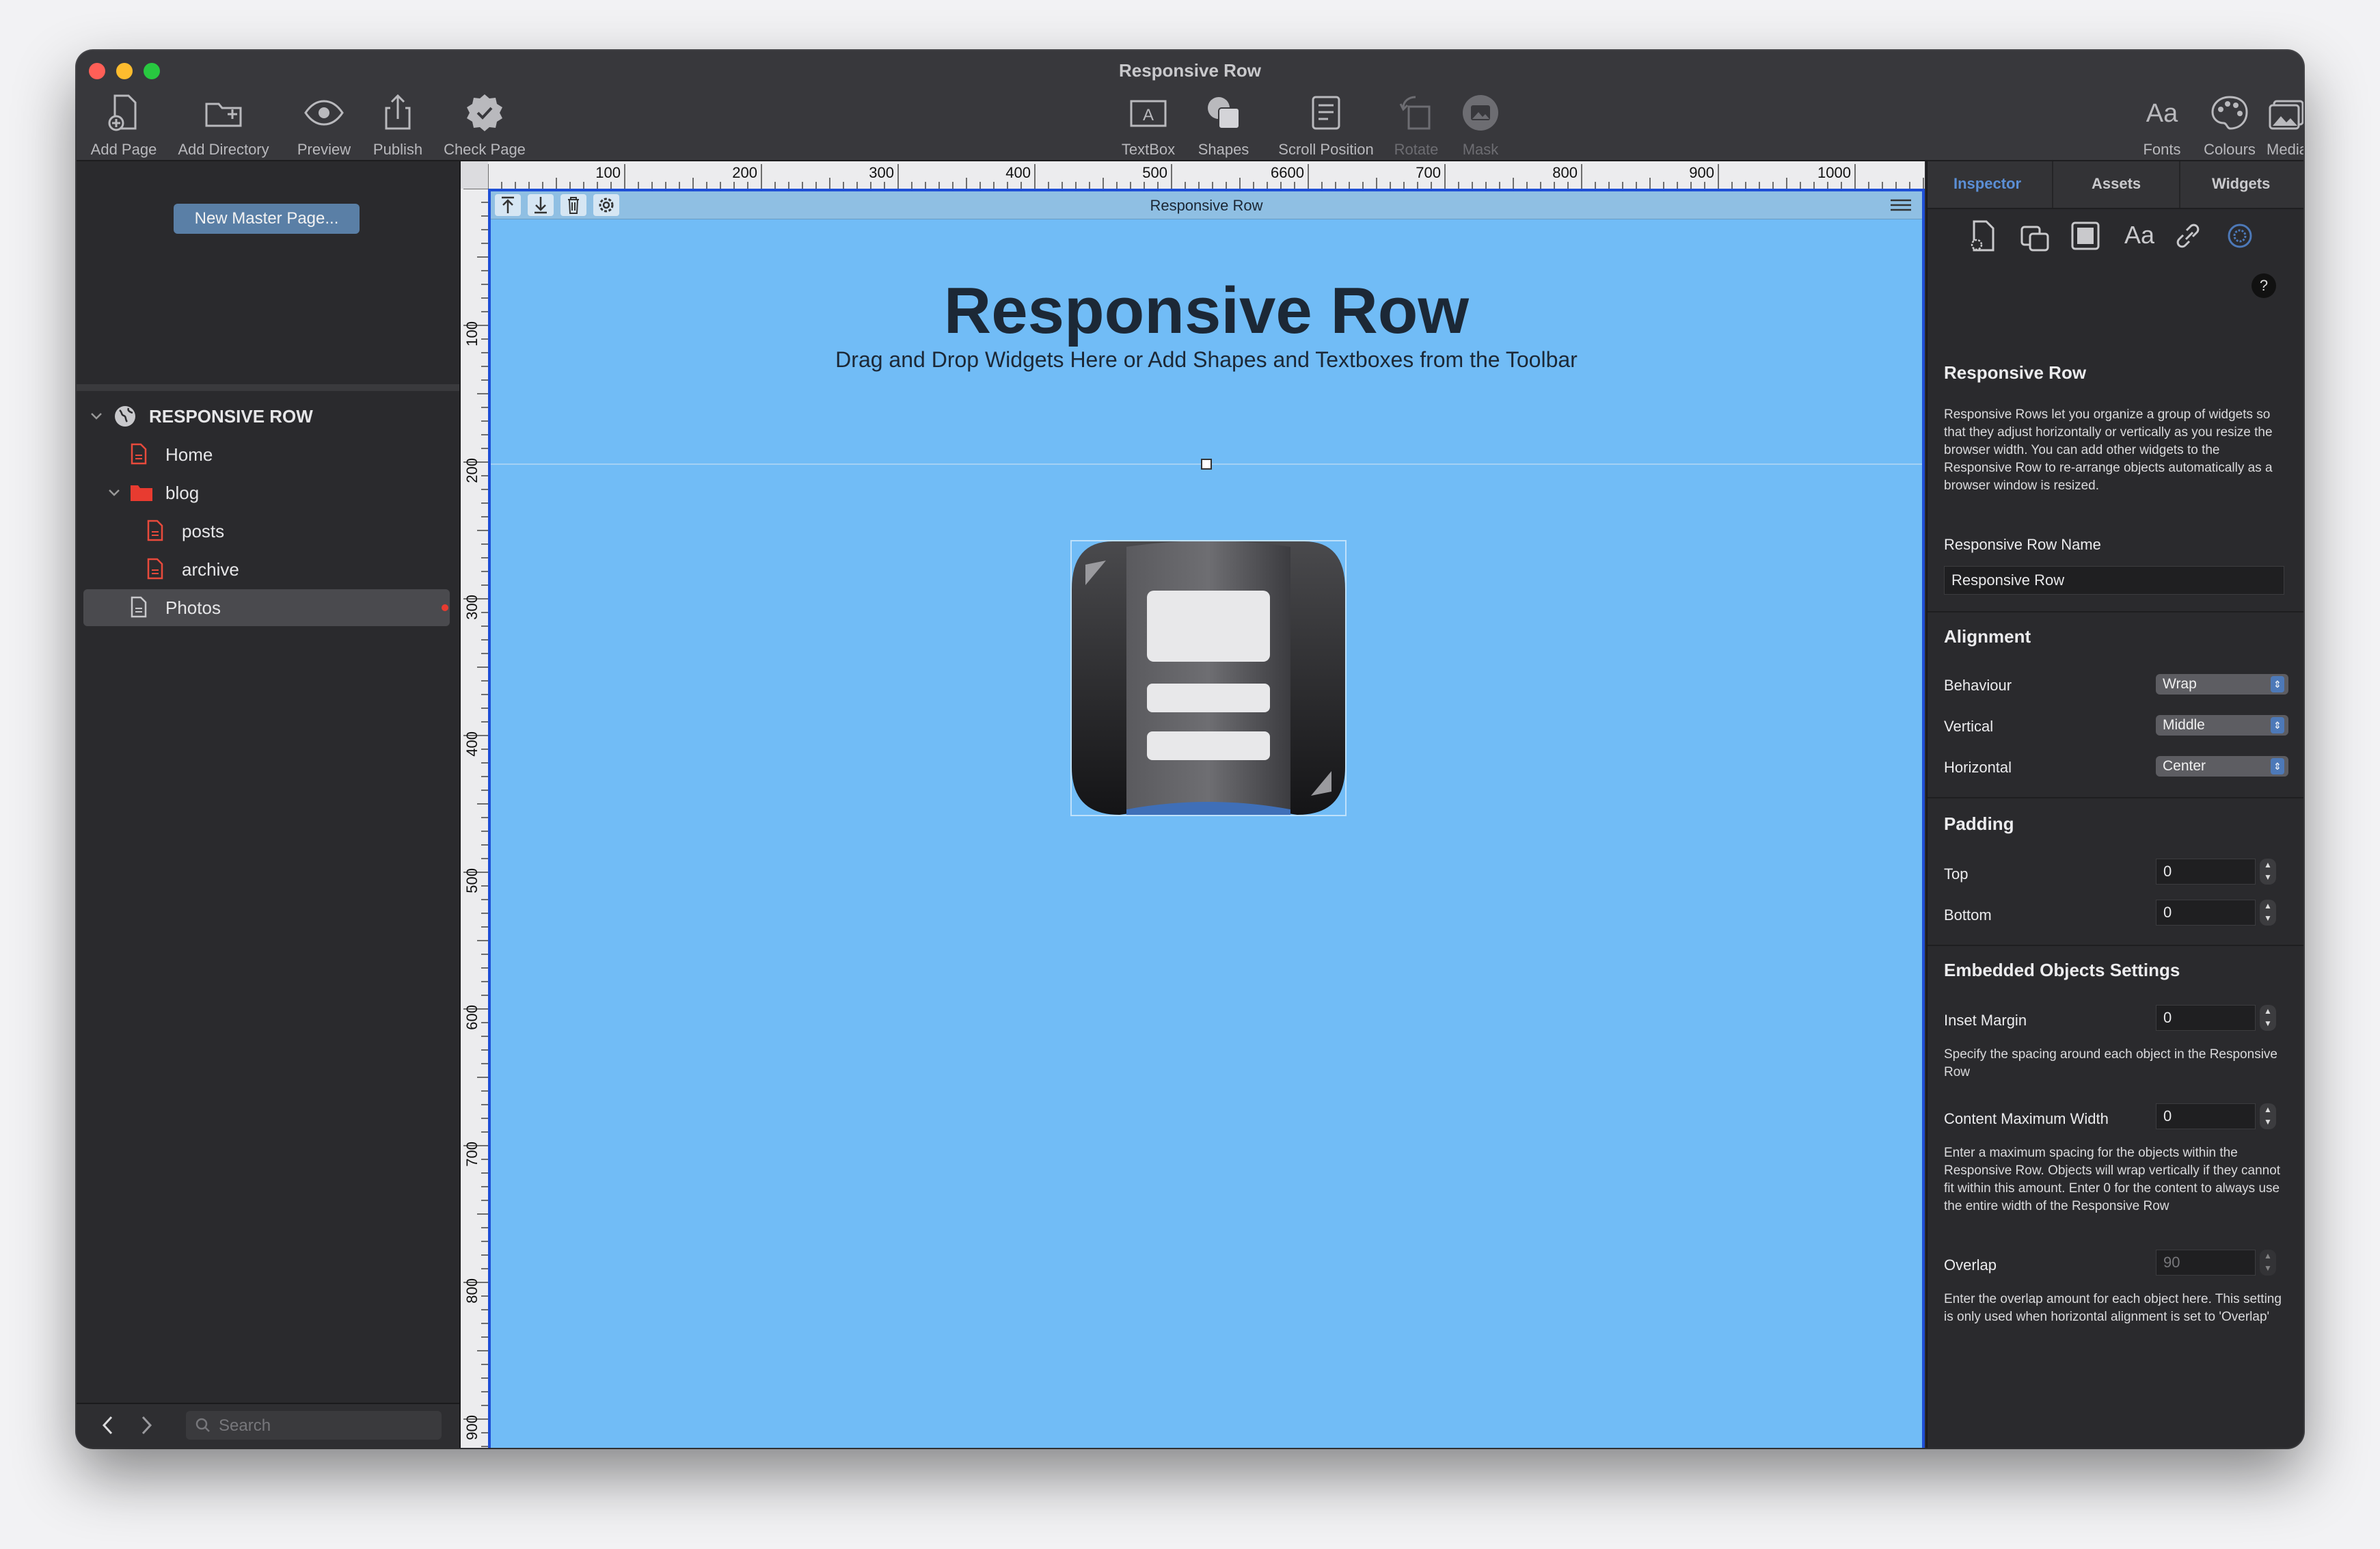 Image resolution: width=2380 pixels, height=1549 pixels. What do you see at coordinates (2286, 115) in the screenshot?
I see `media-icon` at bounding box center [2286, 115].